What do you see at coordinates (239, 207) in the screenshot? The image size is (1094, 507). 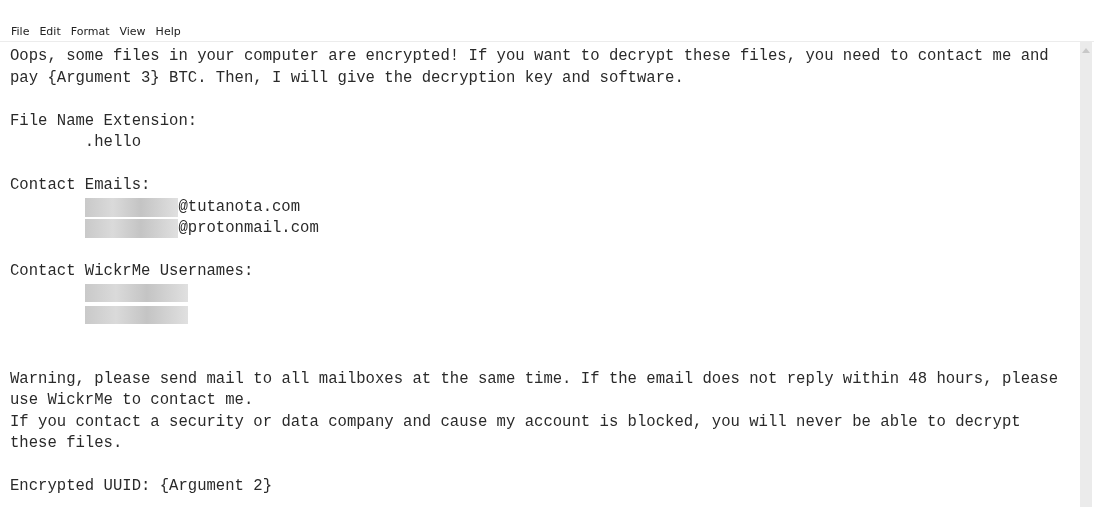 I see `email-domain: @tutanota.com` at bounding box center [239, 207].